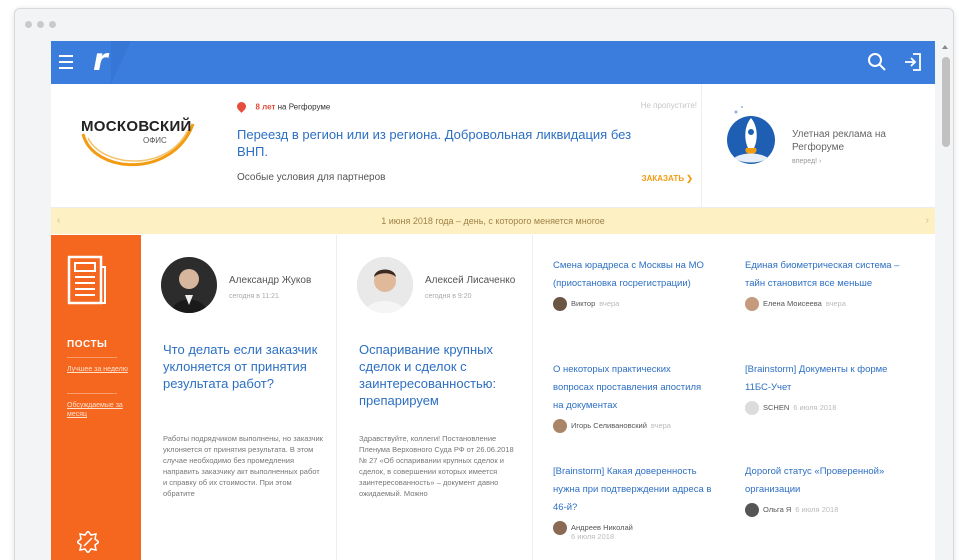 This screenshot has width=961, height=560. Describe the element at coordinates (102, 369) in the screenshot. I see `sidebar-link-best-week: Лучшее за неделю` at that location.